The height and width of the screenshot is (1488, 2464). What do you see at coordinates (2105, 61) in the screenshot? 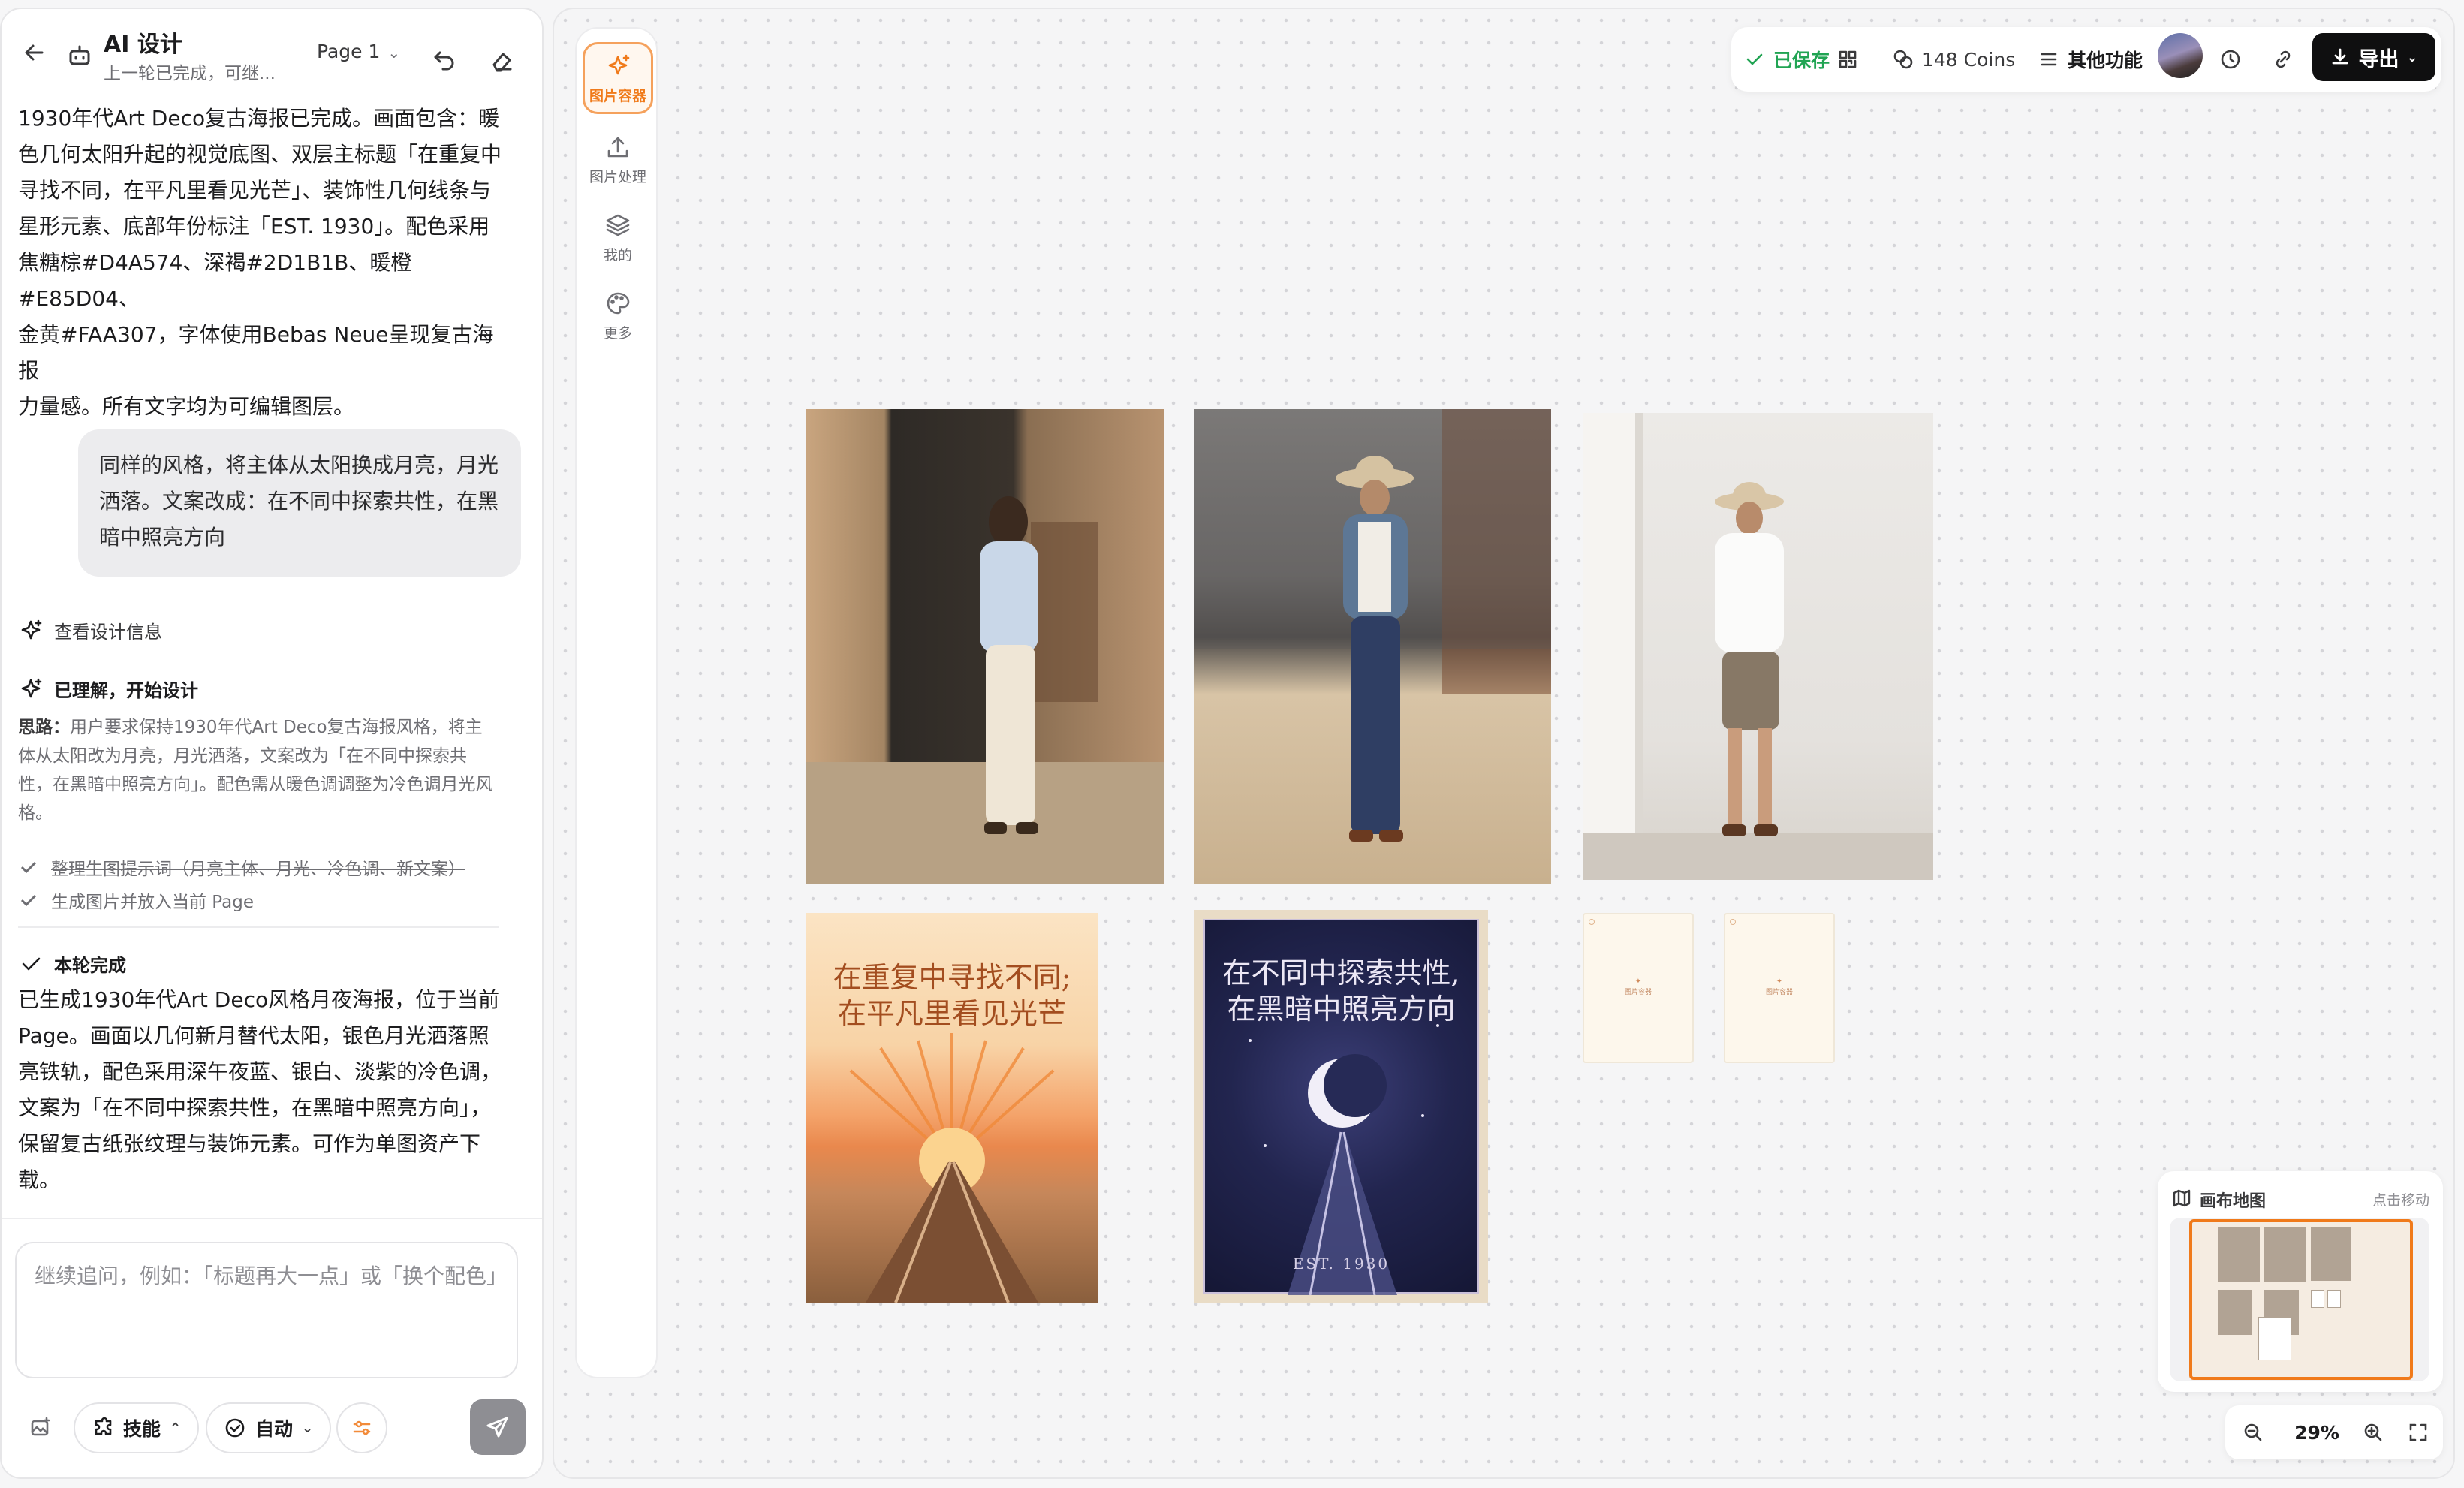
I see `more-features-label: 其他功能` at bounding box center [2105, 61].